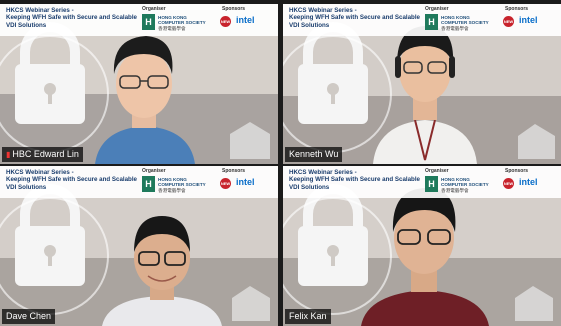 The width and height of the screenshot is (561, 326). Describe the element at coordinates (8, 154) in the screenshot. I see `mic-muted-icon: ▮` at that location.